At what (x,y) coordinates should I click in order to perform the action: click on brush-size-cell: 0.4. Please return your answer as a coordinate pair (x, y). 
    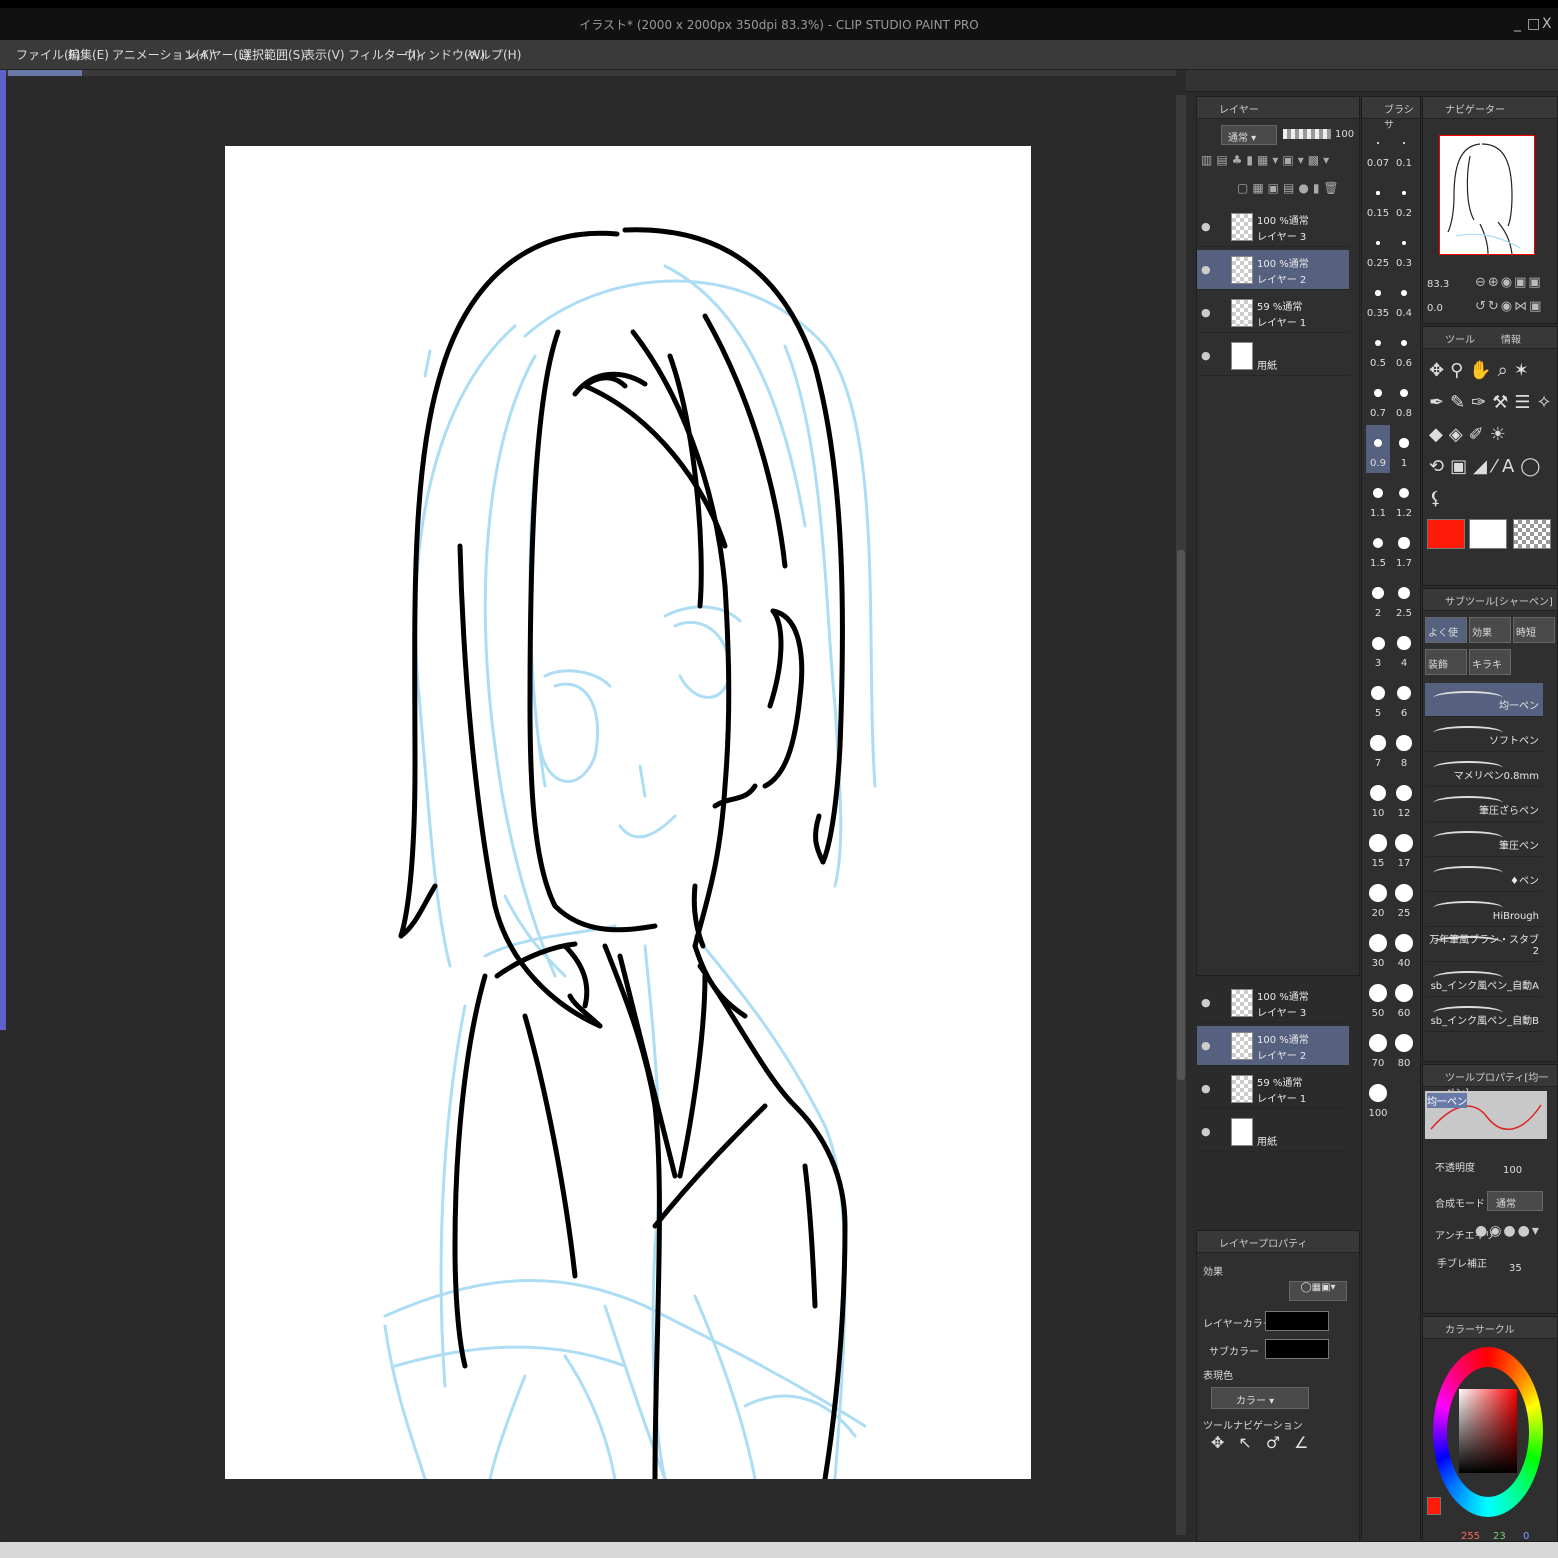
    Looking at the image, I should click on (1404, 299).